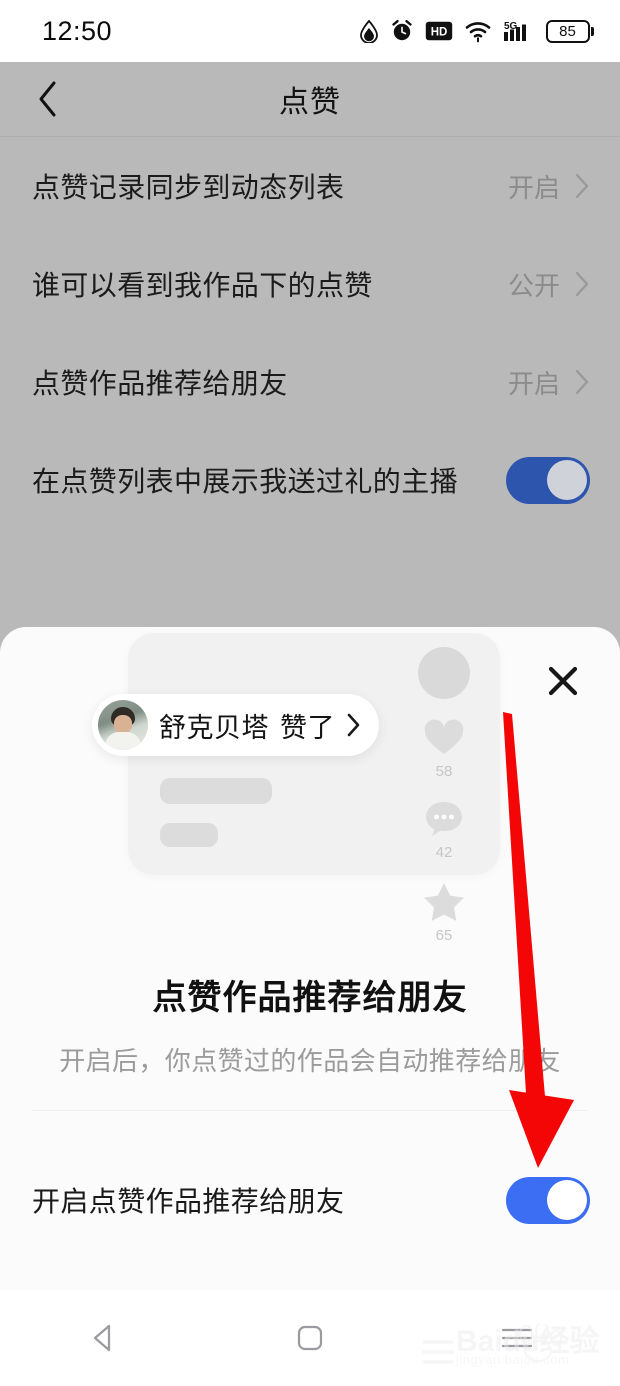 This screenshot has width=620, height=1386. What do you see at coordinates (513, 1359) in the screenshot?
I see `watermark-url: jingyan.baidu.com` at bounding box center [513, 1359].